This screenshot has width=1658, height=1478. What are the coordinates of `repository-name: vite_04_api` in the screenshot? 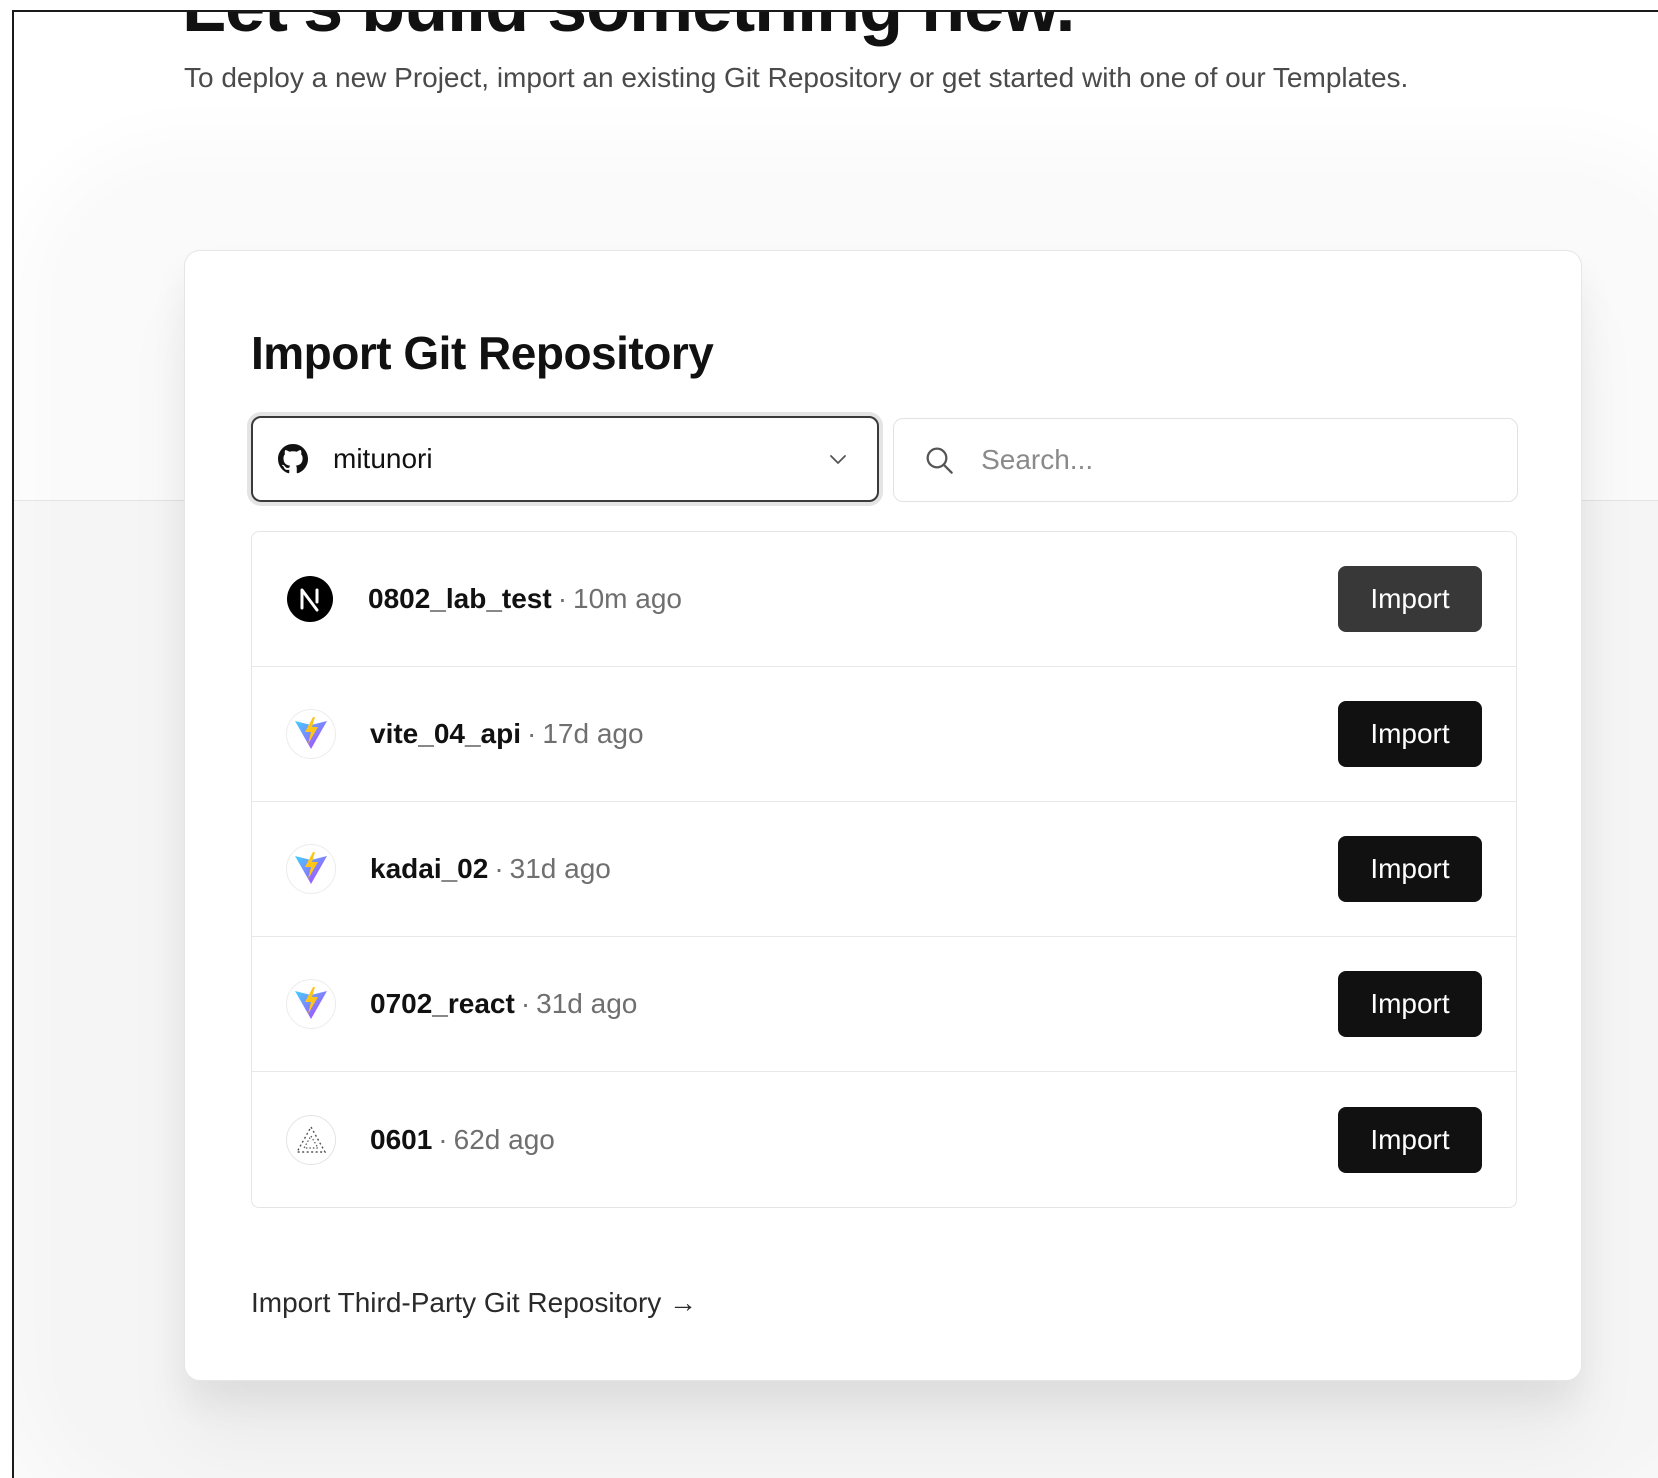 It's located at (445, 733).